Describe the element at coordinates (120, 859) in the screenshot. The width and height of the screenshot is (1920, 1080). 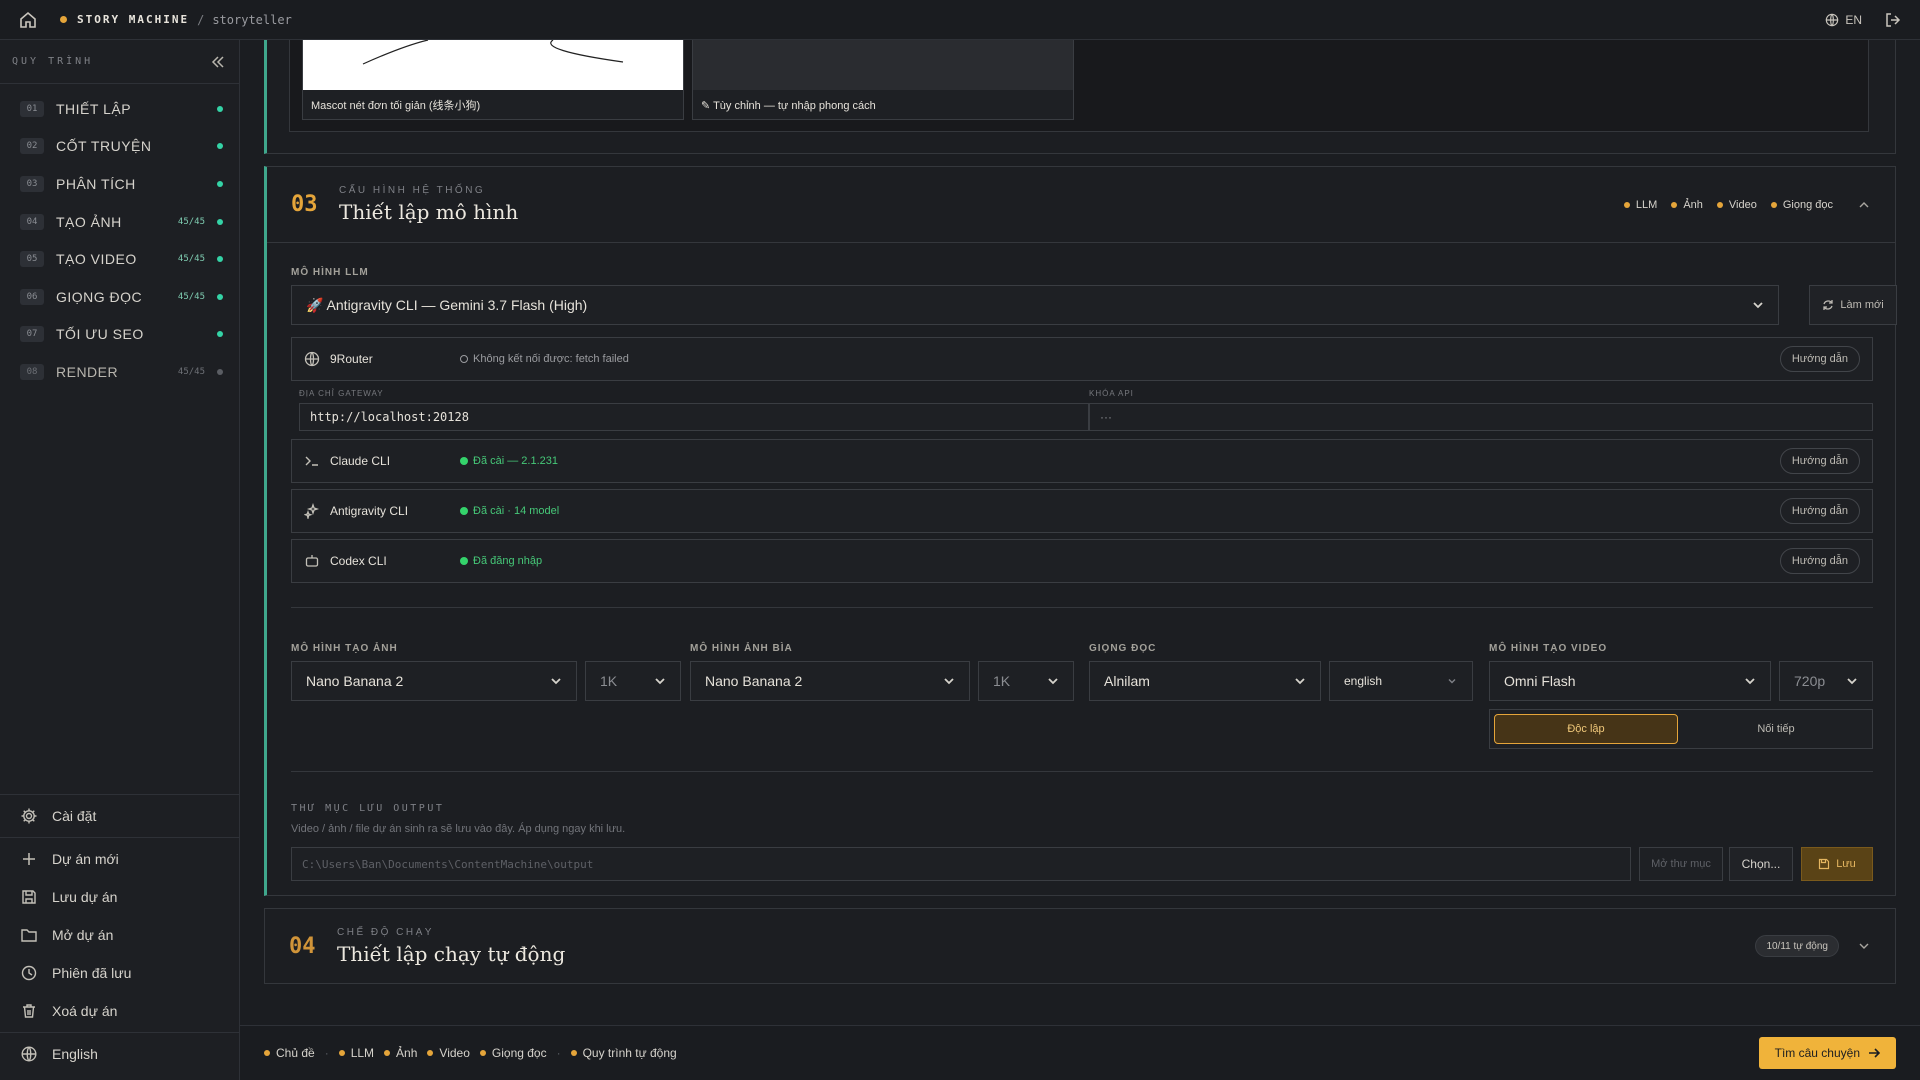
I see `new-project-button: Dự án mới` at that location.